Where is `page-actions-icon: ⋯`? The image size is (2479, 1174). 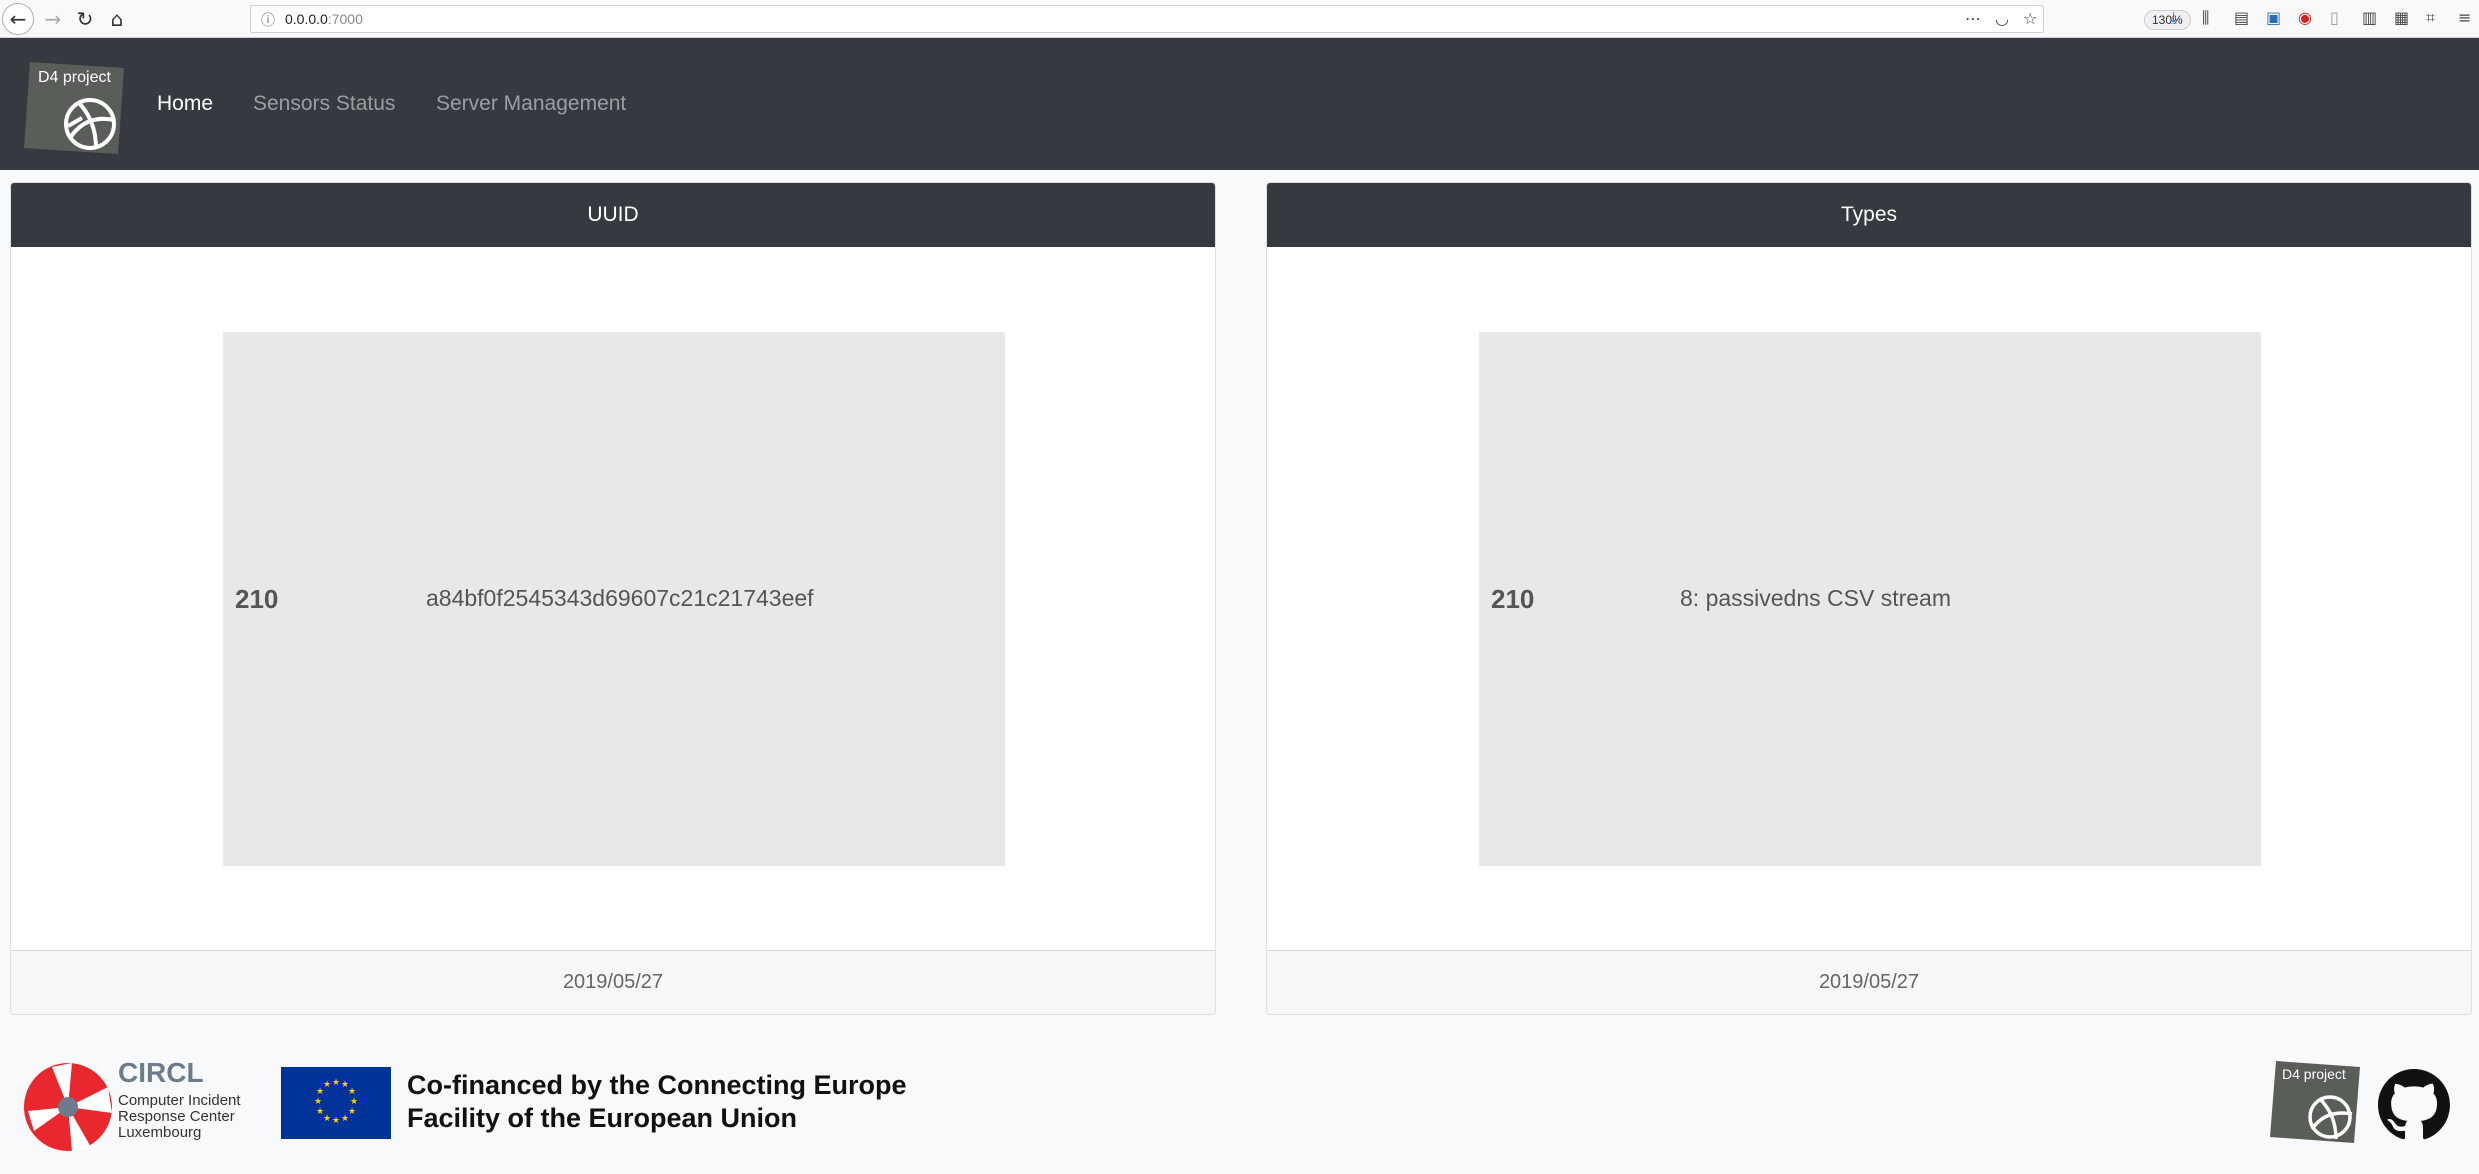 page-actions-icon: ⋯ is located at coordinates (1973, 18).